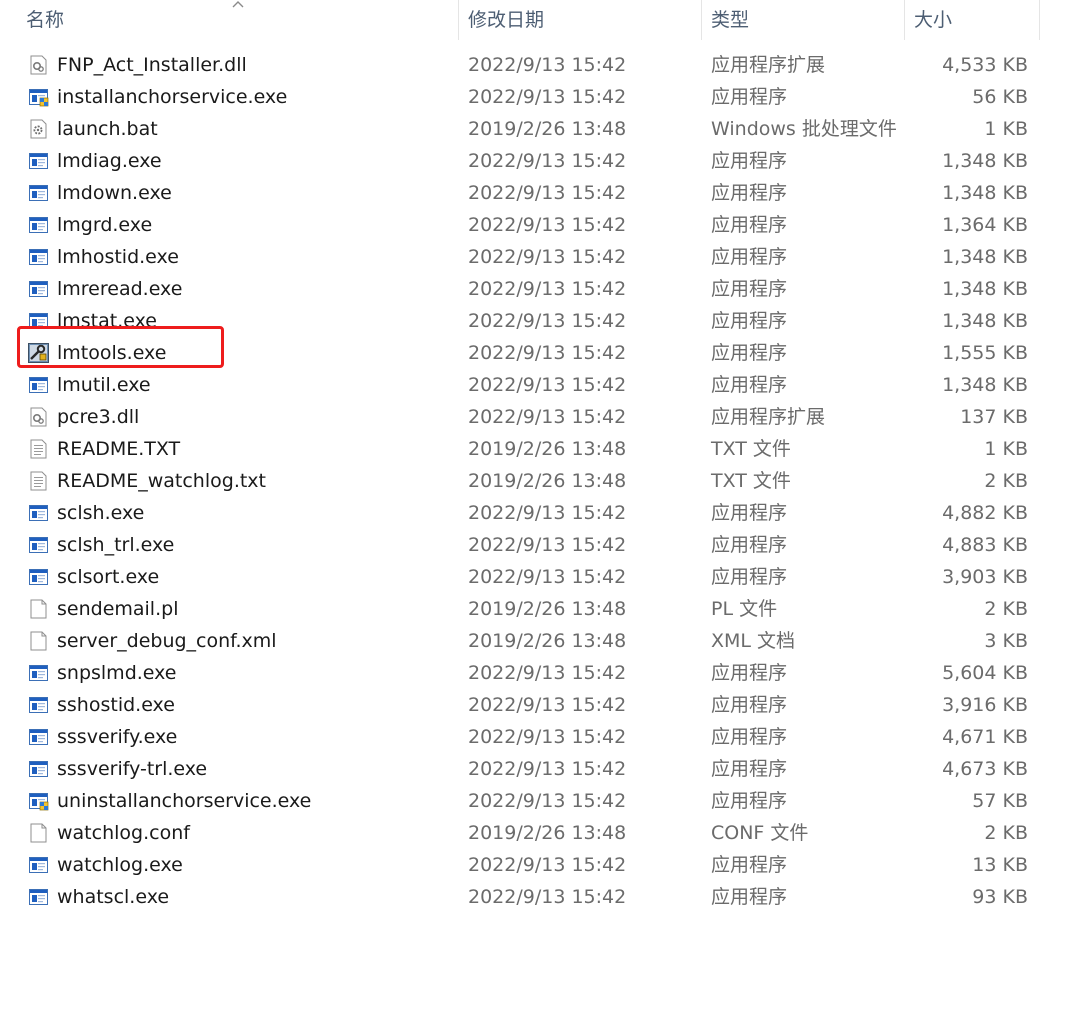 The width and height of the screenshot is (1080, 1011). I want to click on file-row: lmreread.exe 2022/9/13 15:42 应用程序 1,348 KB, so click(540, 289).